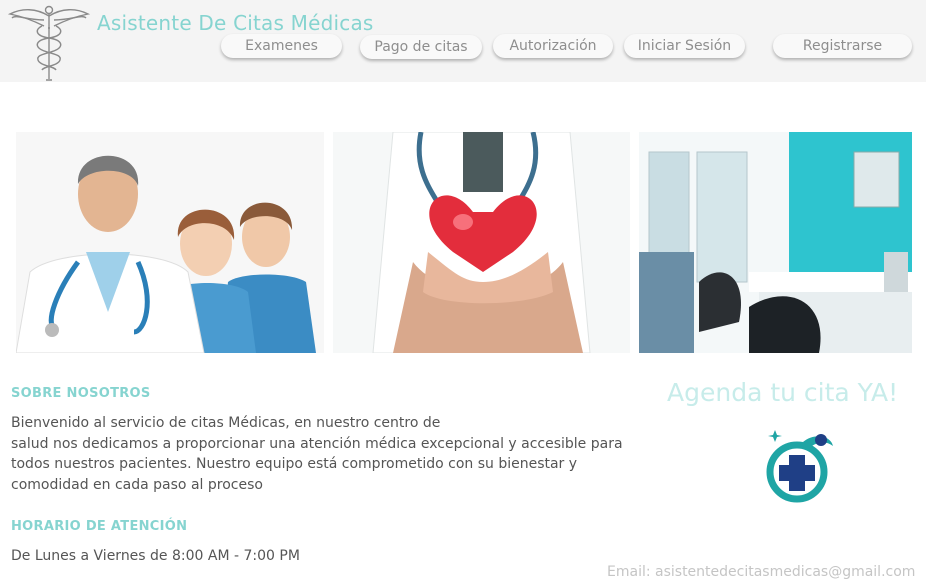  I want to click on nav-pago-citas-button: Pago de citas, so click(421, 47).